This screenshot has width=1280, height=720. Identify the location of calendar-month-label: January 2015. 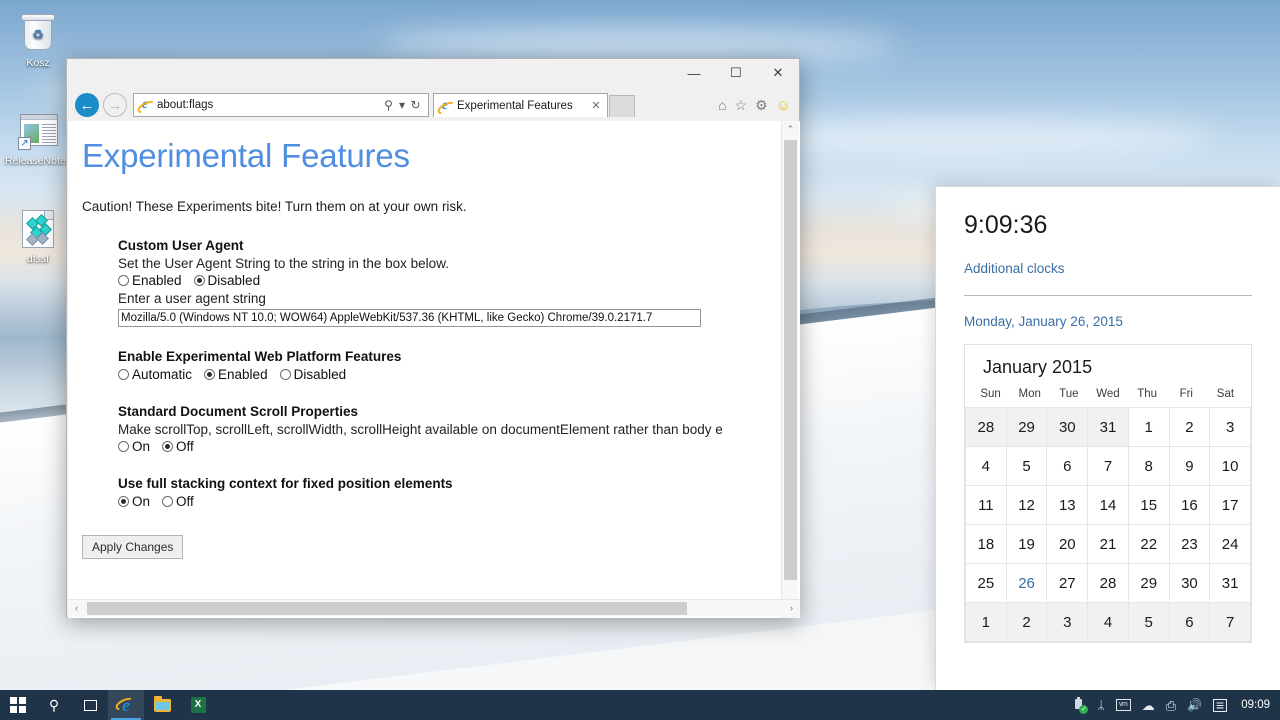
(1108, 372).